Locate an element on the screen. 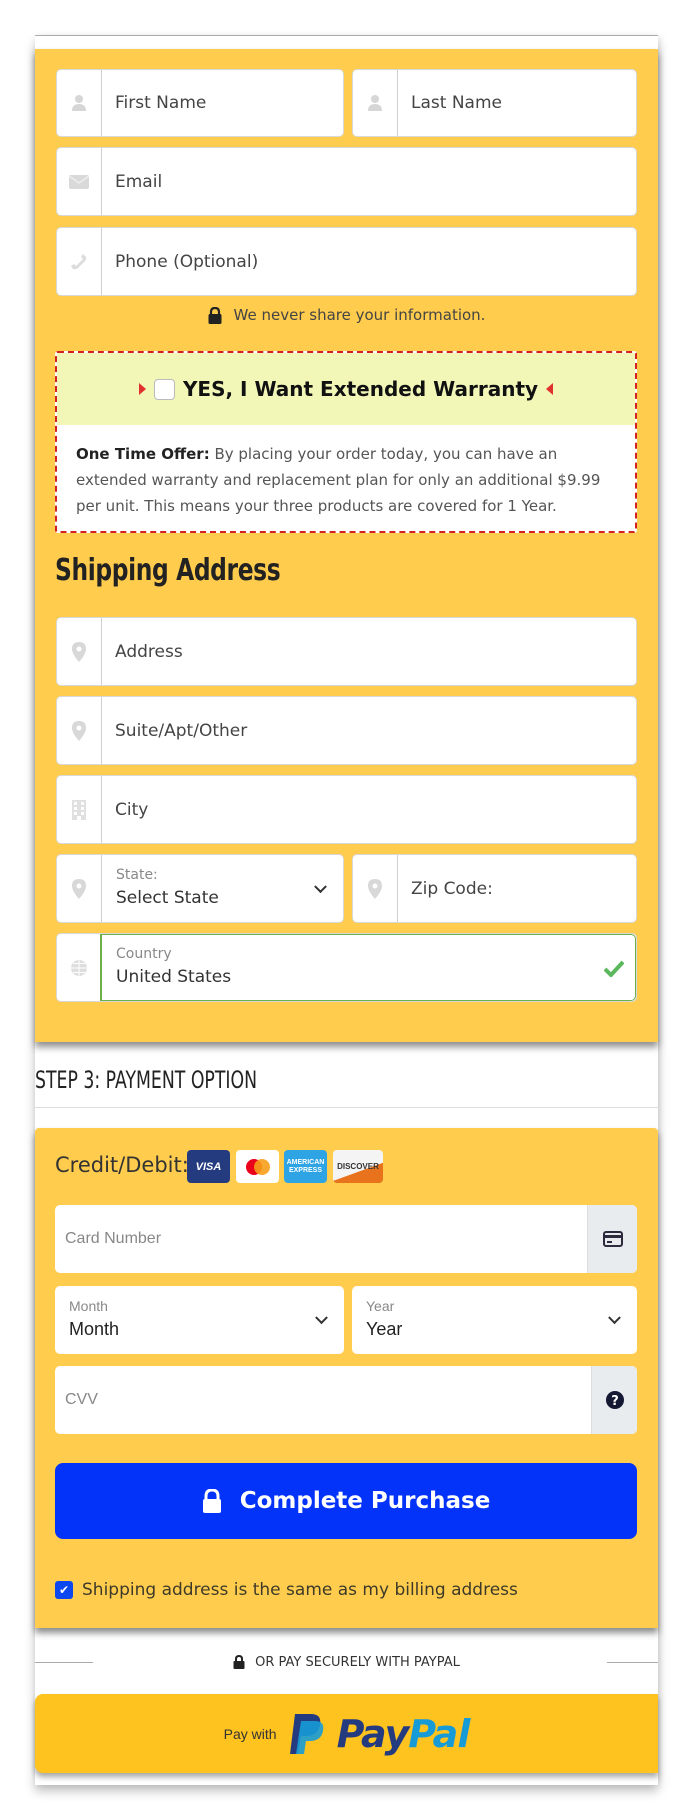 This screenshot has height=1820, width=693. warranty-title: YES, I Want Extended Warranty is located at coordinates (360, 389).